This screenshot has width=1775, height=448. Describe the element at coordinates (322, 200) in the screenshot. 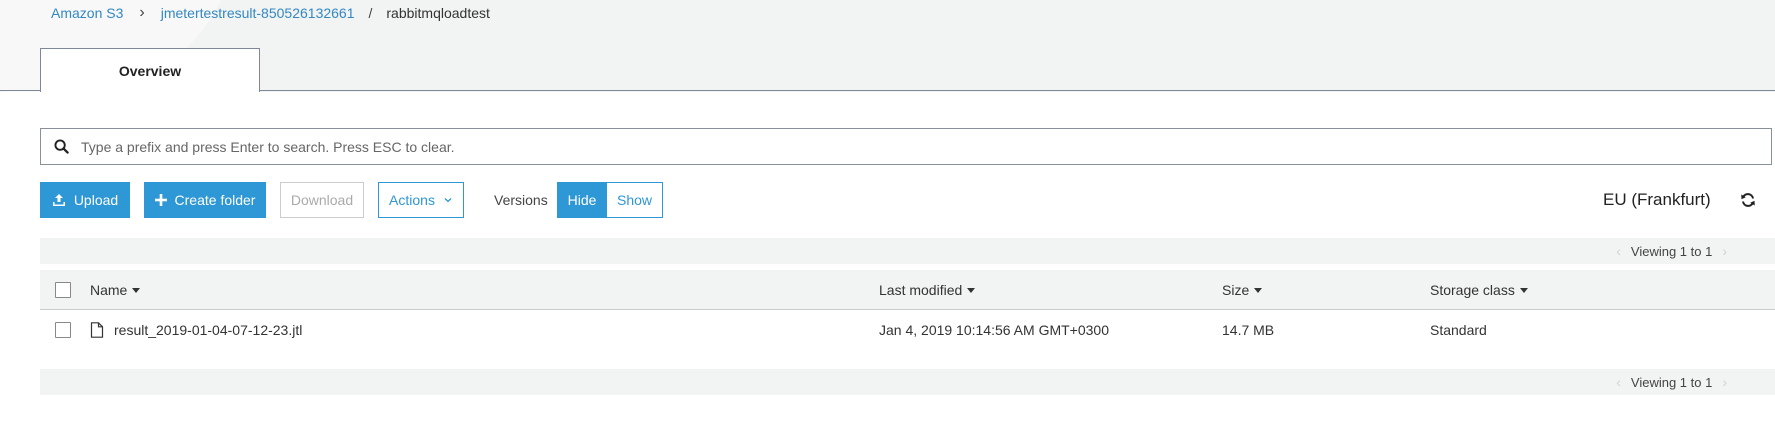

I see `download-button: Download` at that location.